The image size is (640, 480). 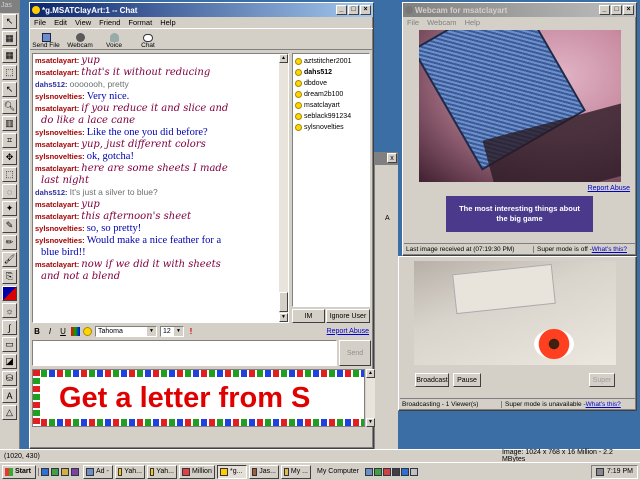 I want to click on webcam-report-abuse-link: Report Abuse, so click(x=609, y=188).